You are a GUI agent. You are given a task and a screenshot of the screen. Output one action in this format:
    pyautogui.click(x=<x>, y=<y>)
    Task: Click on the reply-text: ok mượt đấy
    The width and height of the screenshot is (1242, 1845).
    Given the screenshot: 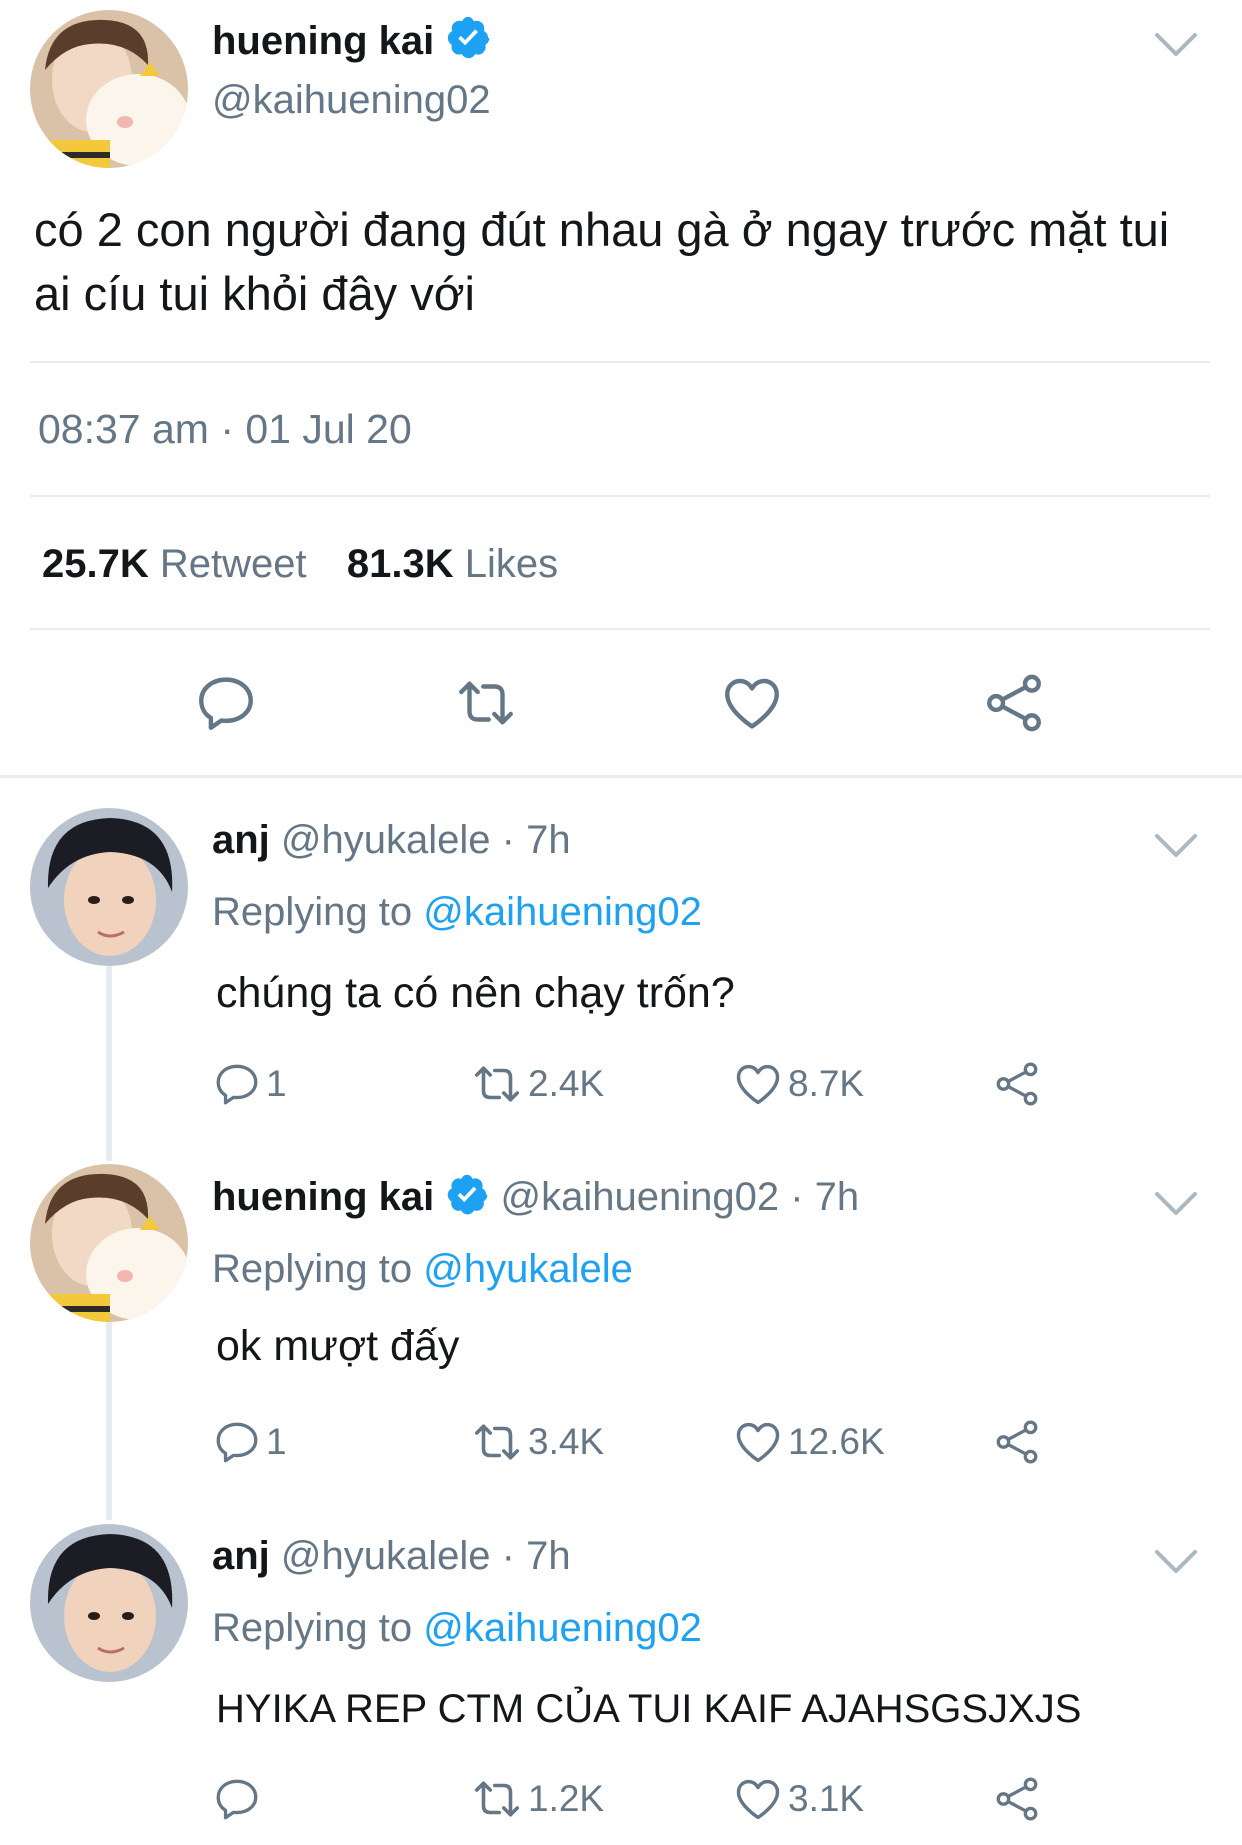 What is the action you would take?
    pyautogui.click(x=338, y=1346)
    